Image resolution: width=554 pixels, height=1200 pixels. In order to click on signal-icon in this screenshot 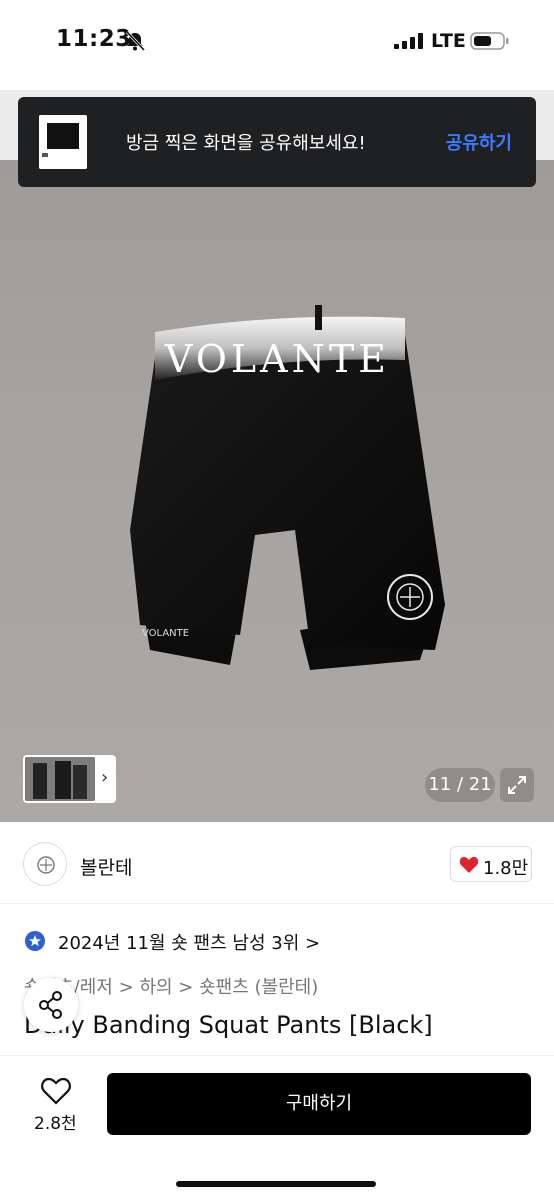, I will do `click(408, 41)`.